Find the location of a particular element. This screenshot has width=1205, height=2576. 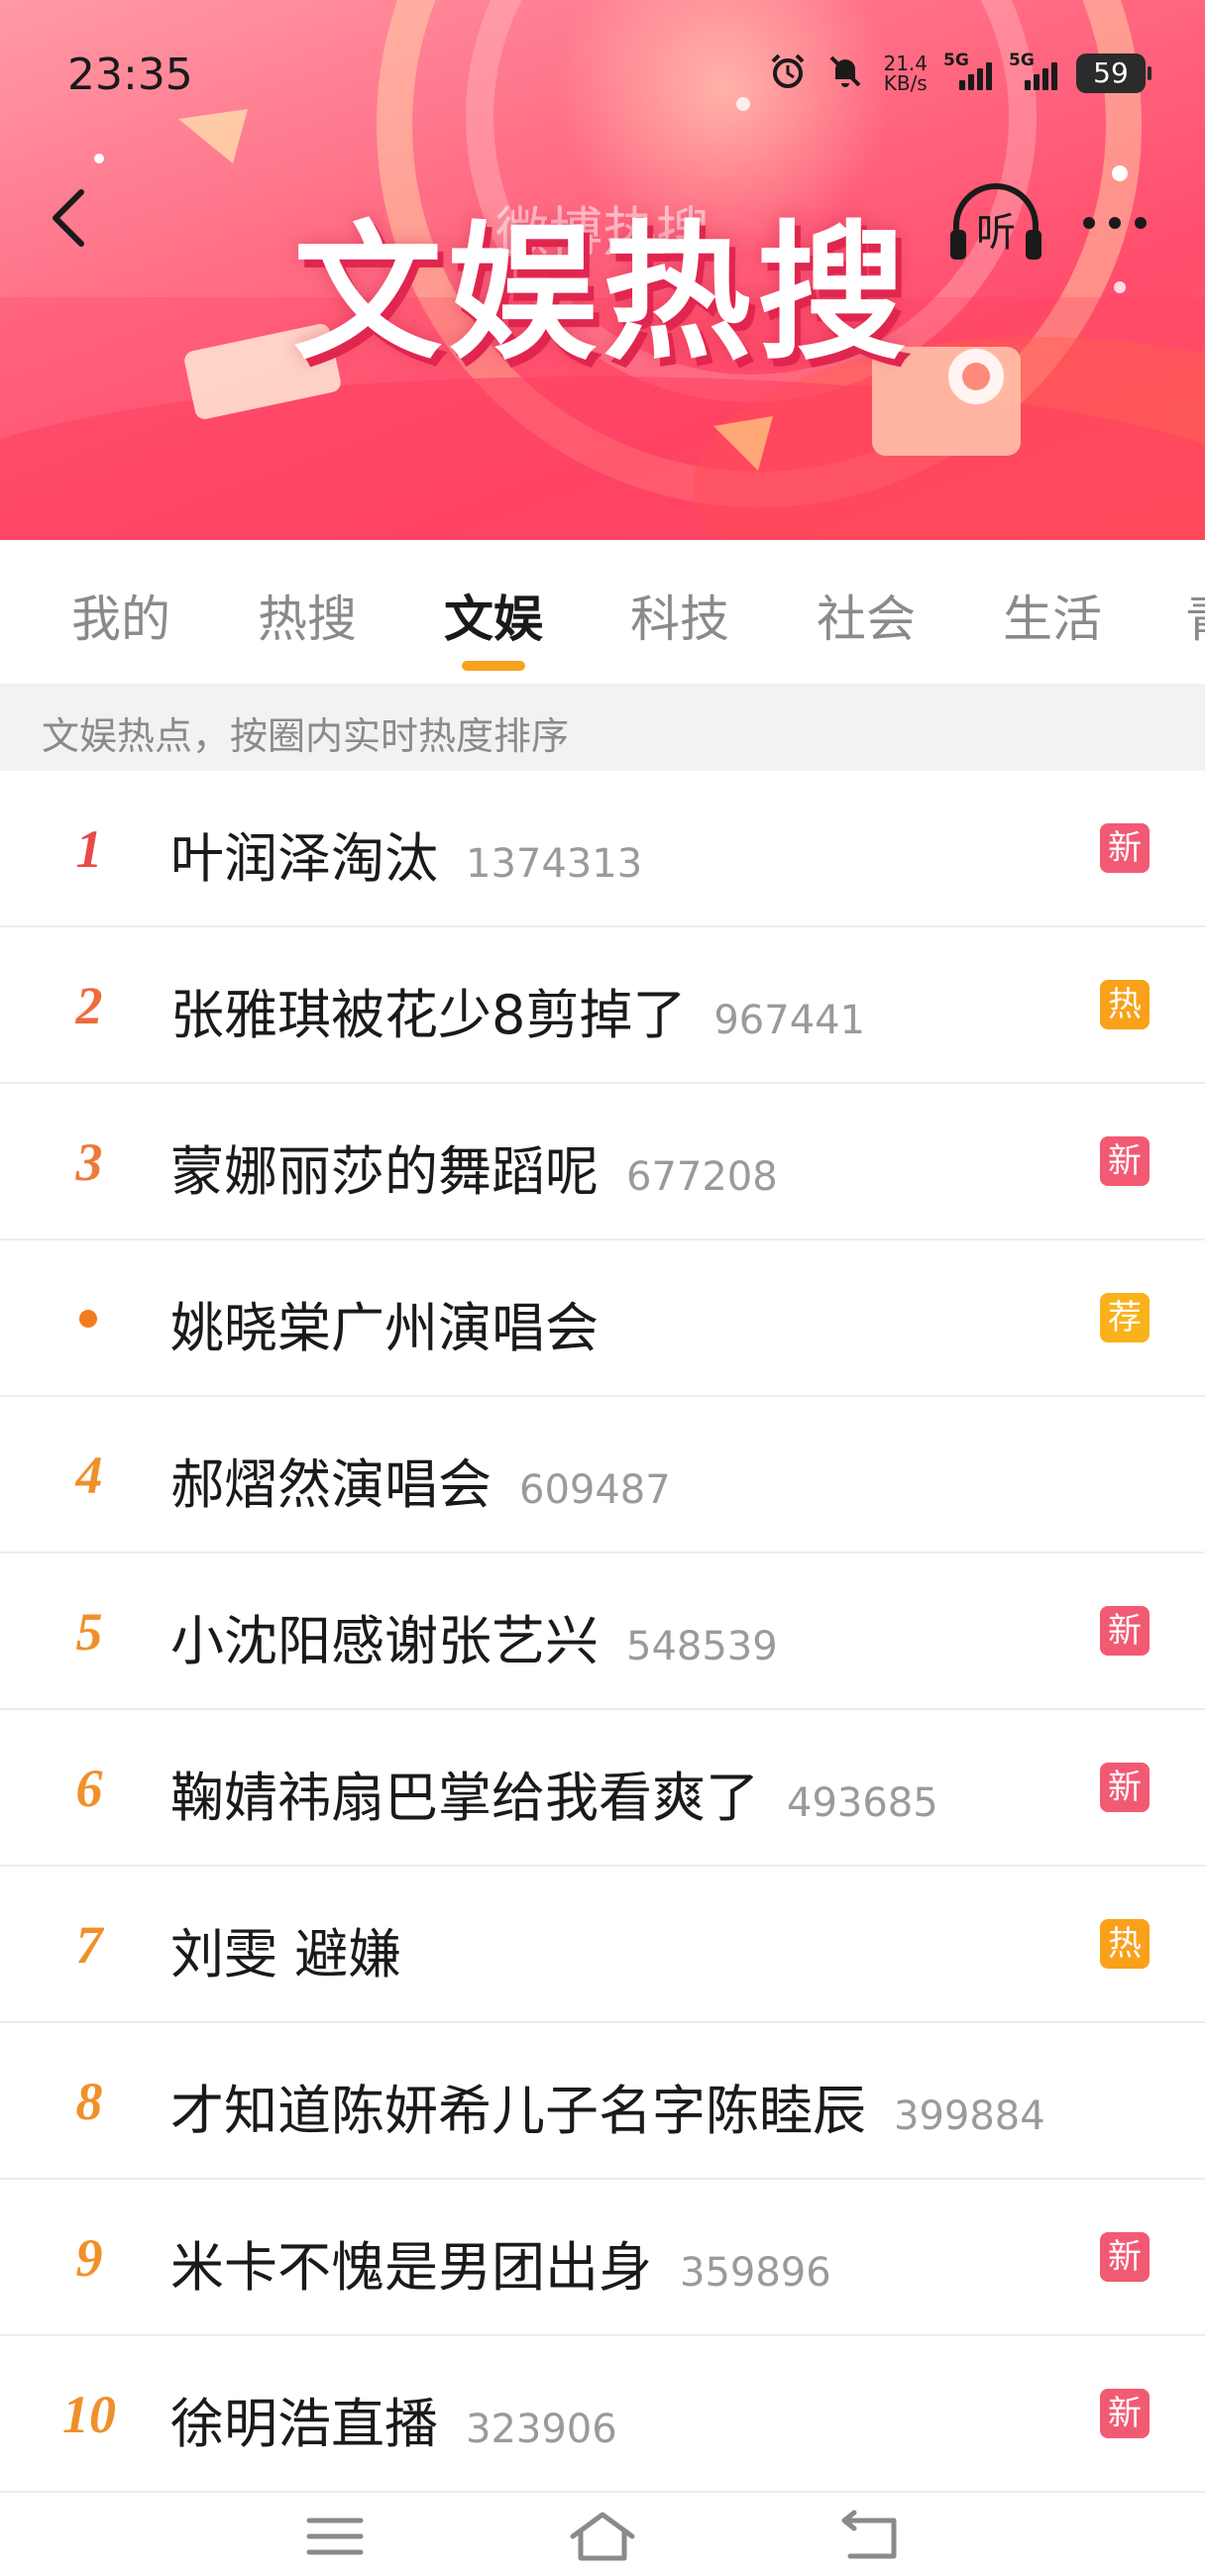

heat-value: 1374313 is located at coordinates (554, 864).